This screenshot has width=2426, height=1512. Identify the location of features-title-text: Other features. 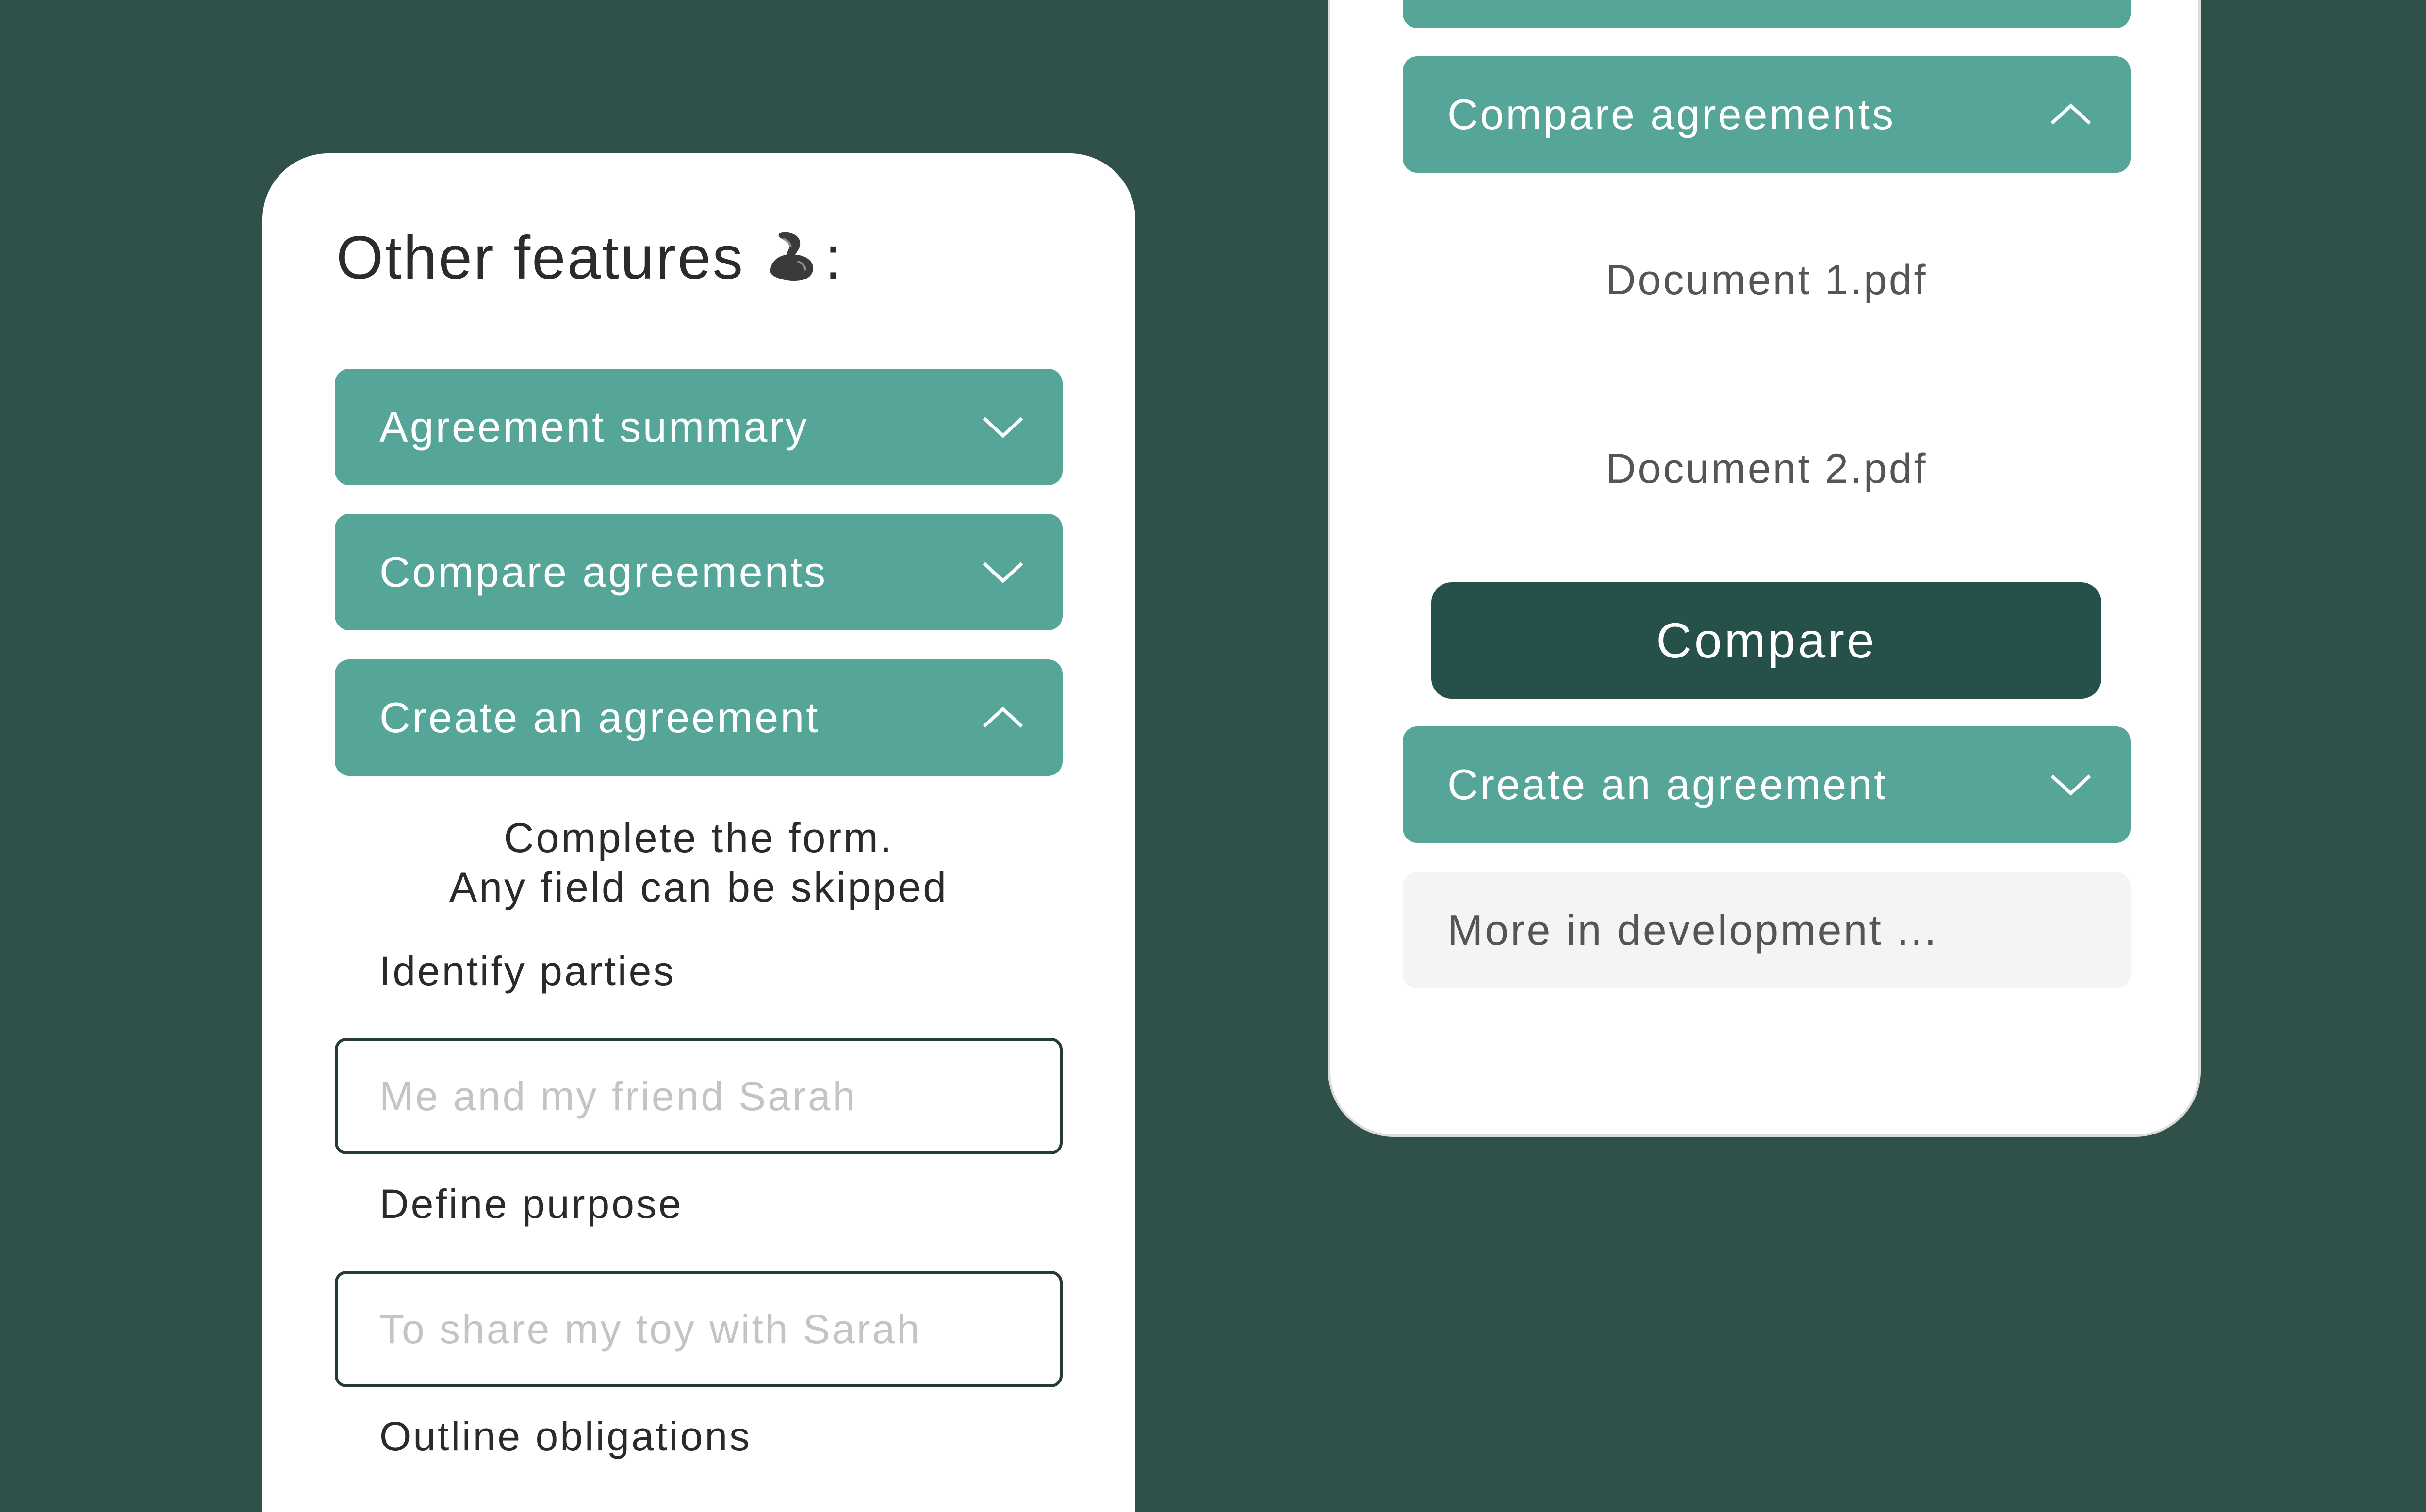
(540, 258).